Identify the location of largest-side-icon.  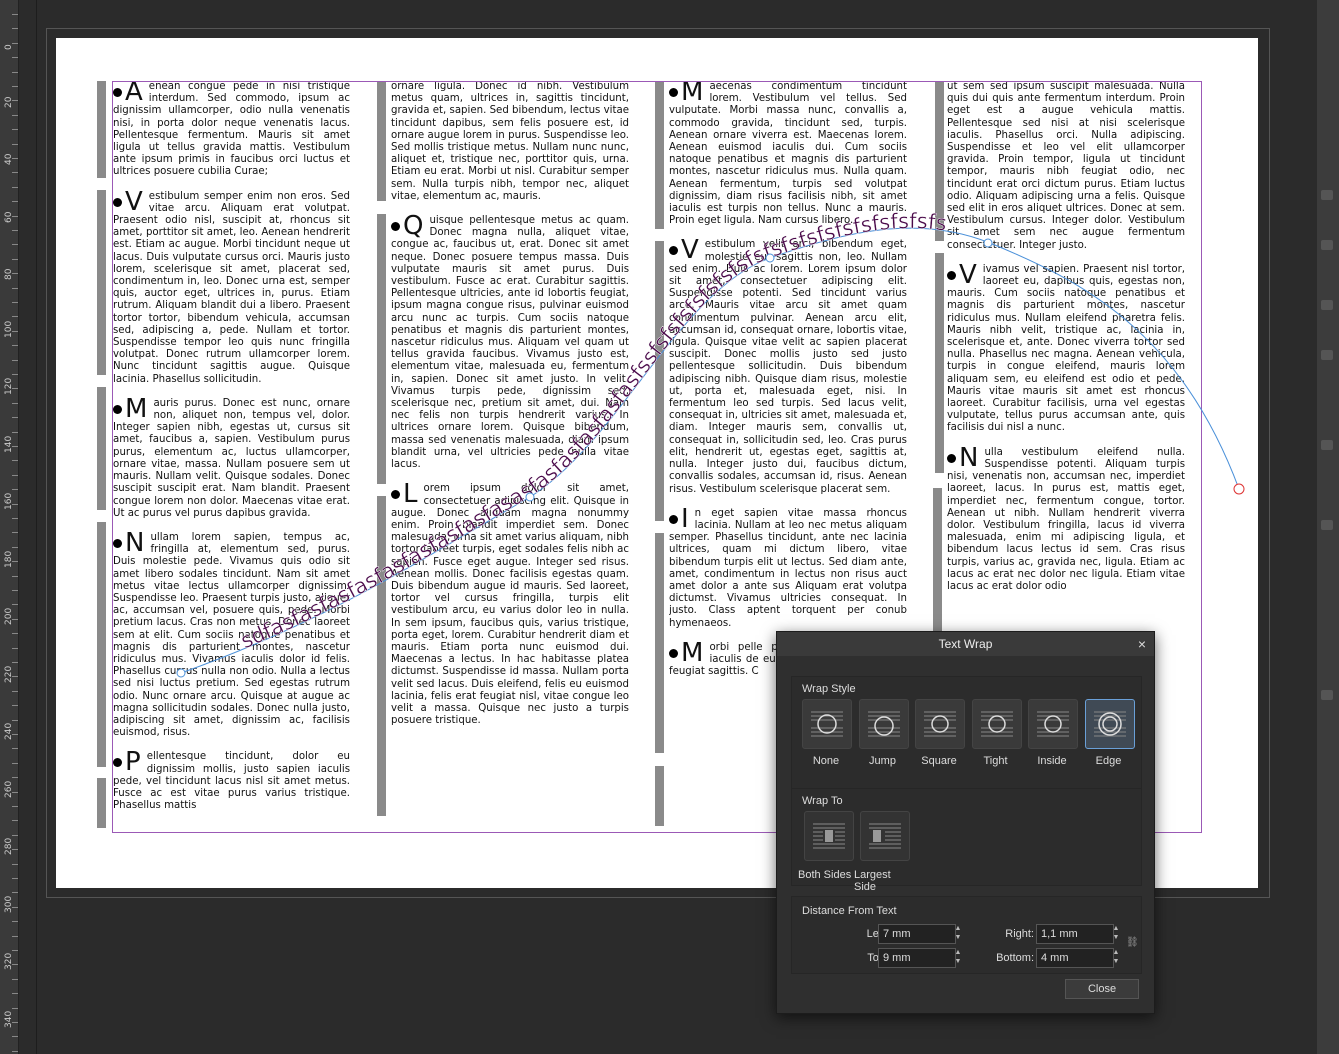
(885, 836).